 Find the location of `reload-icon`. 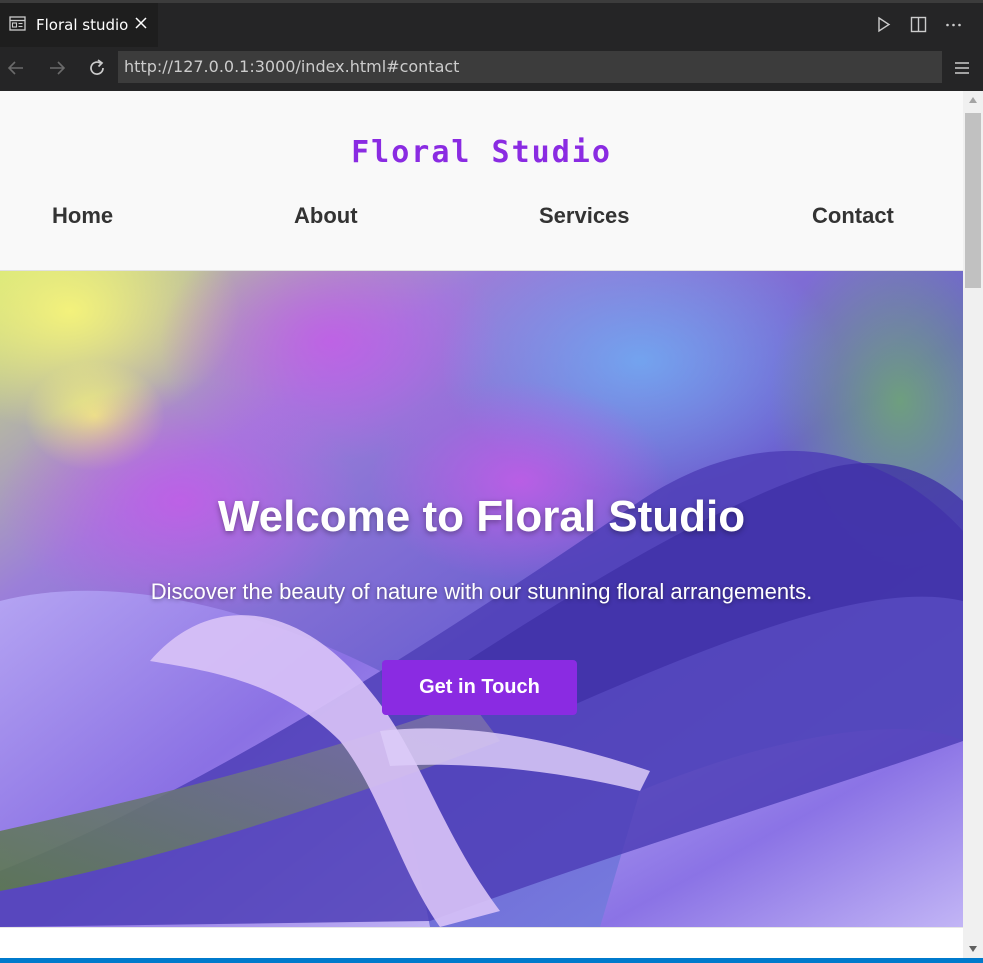

reload-icon is located at coordinates (97, 68).